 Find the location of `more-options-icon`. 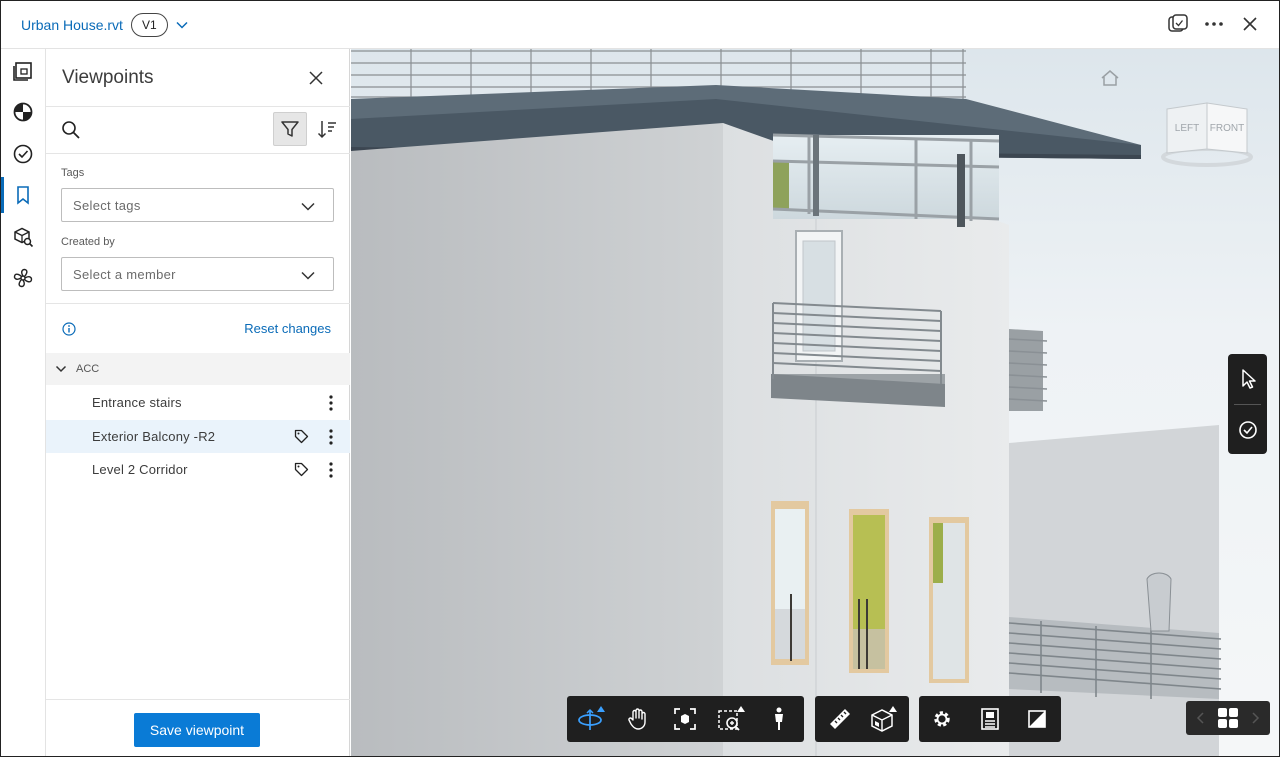

more-options-icon is located at coordinates (1214, 24).